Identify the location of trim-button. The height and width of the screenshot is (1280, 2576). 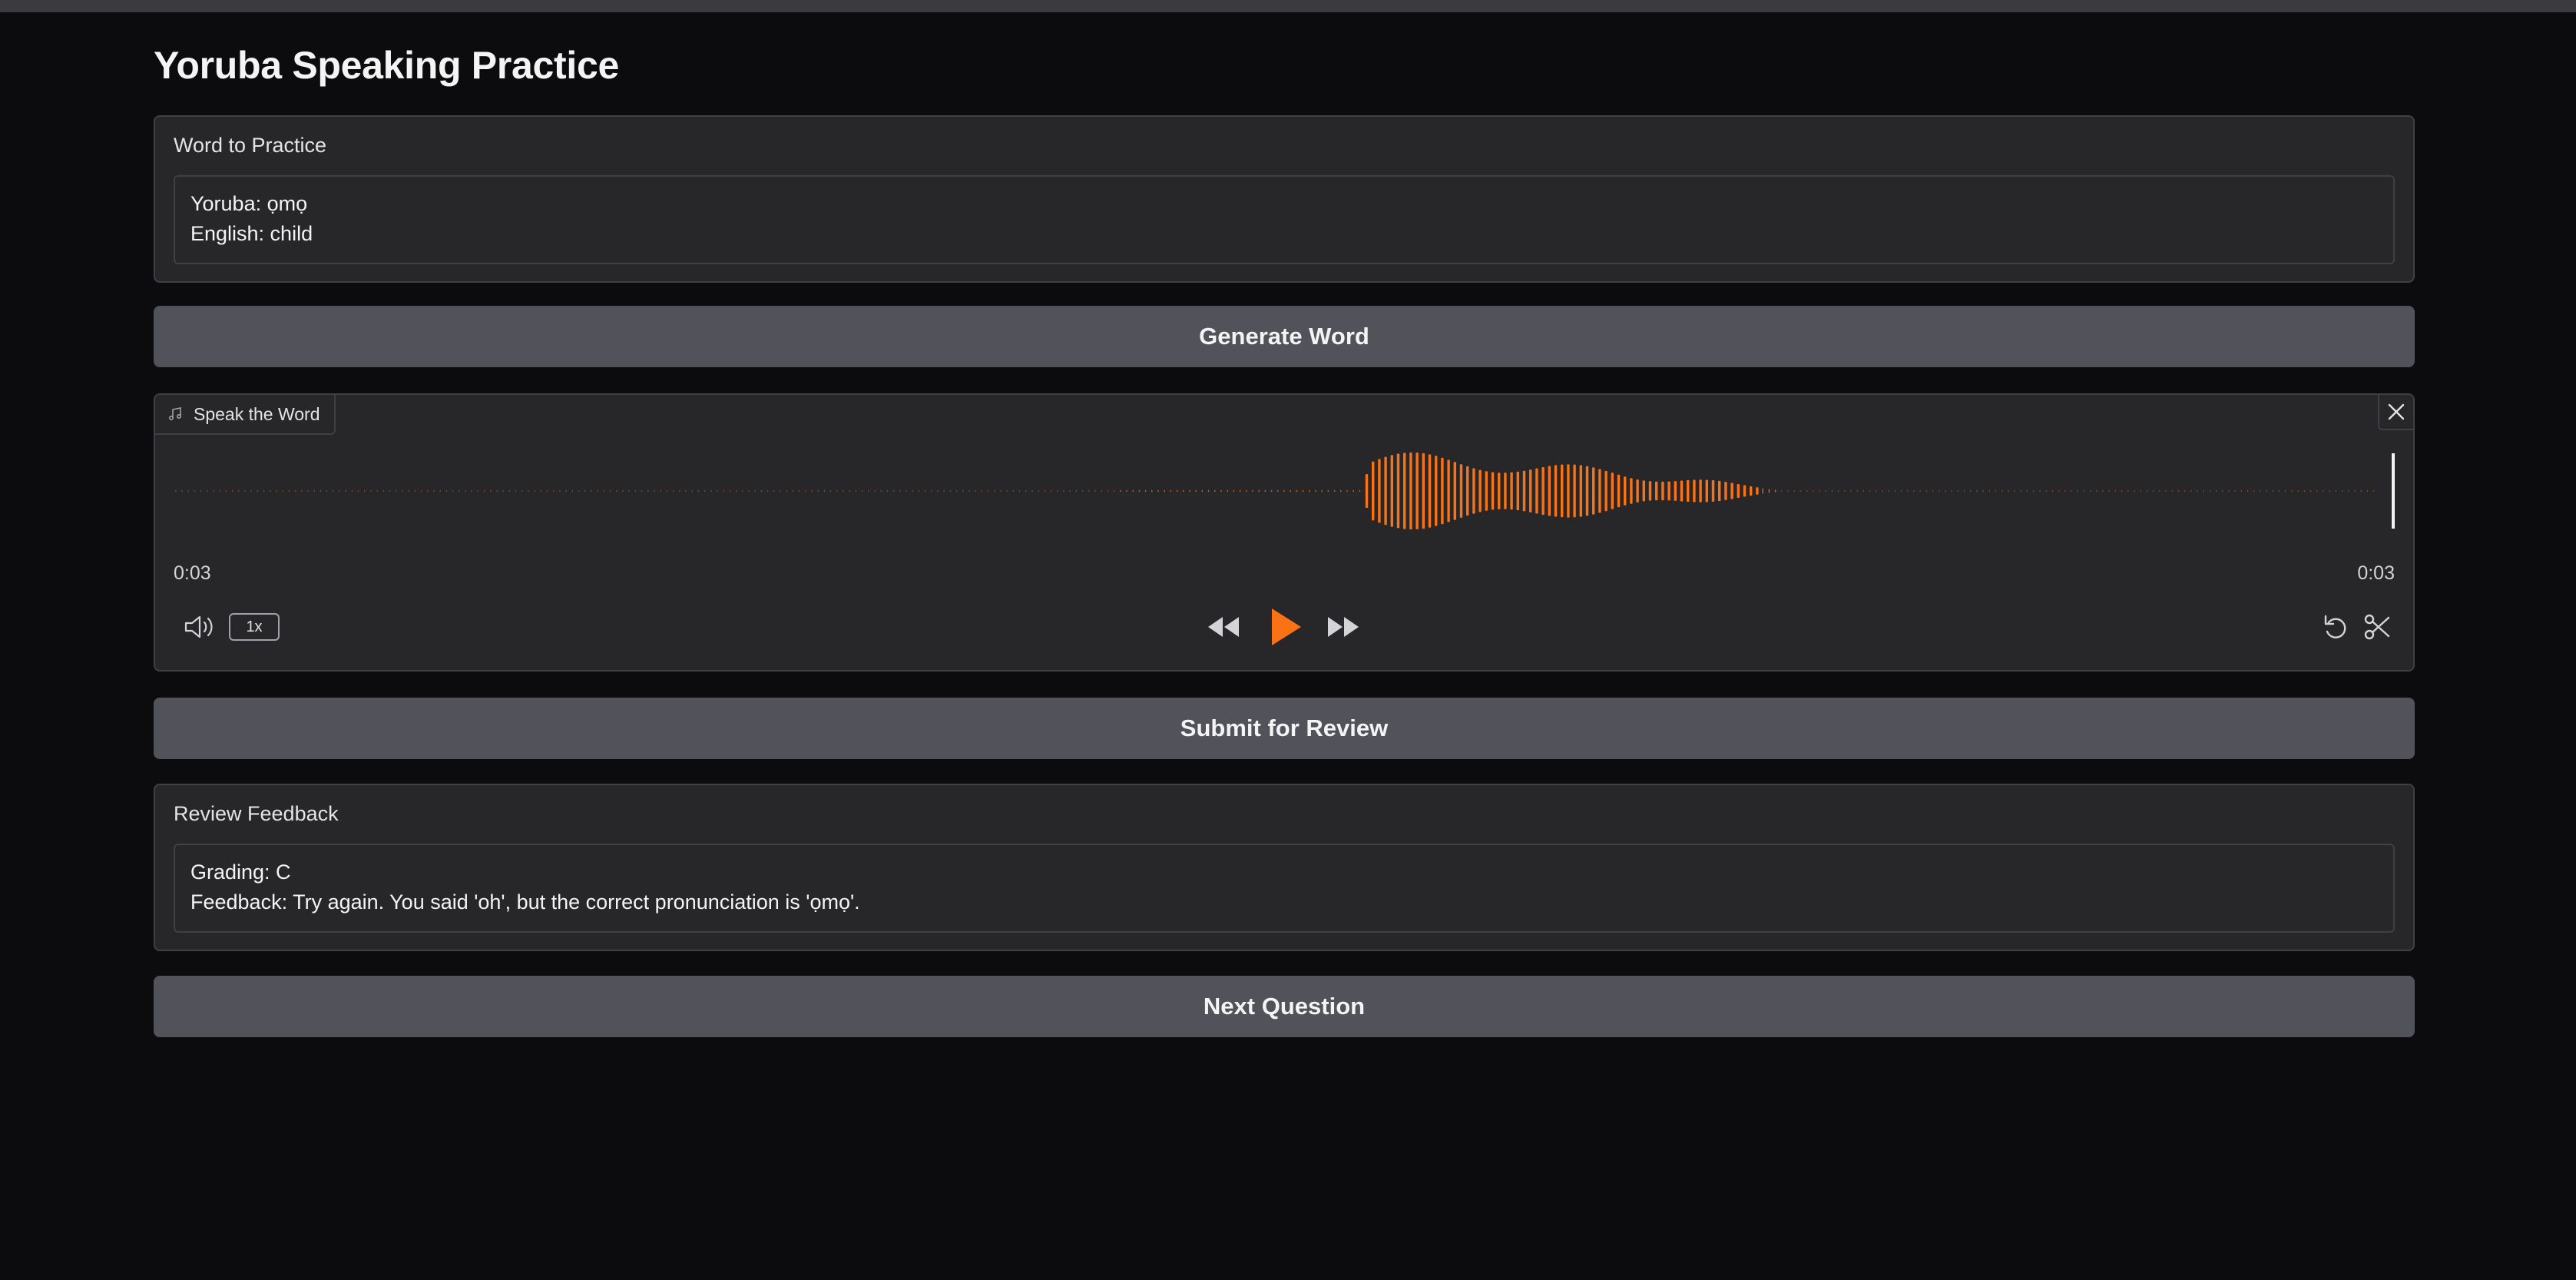
(2378, 627).